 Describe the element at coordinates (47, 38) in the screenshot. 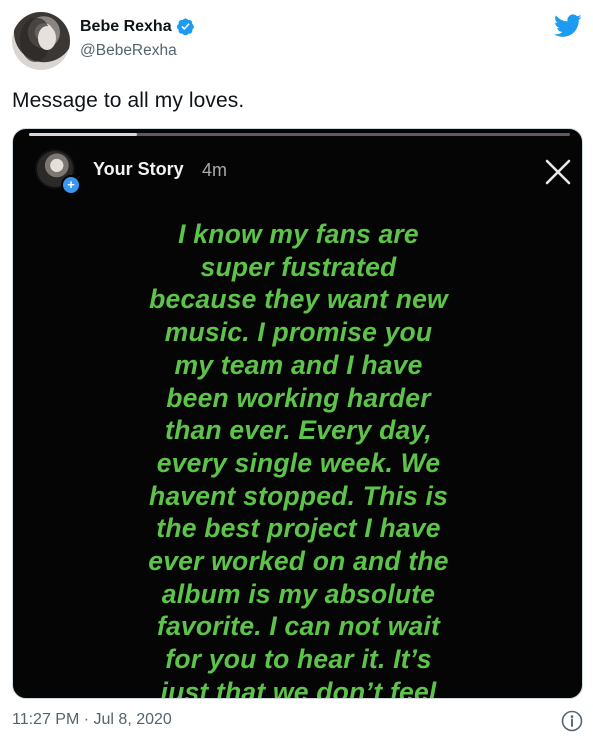

I see `avatar-face` at that location.